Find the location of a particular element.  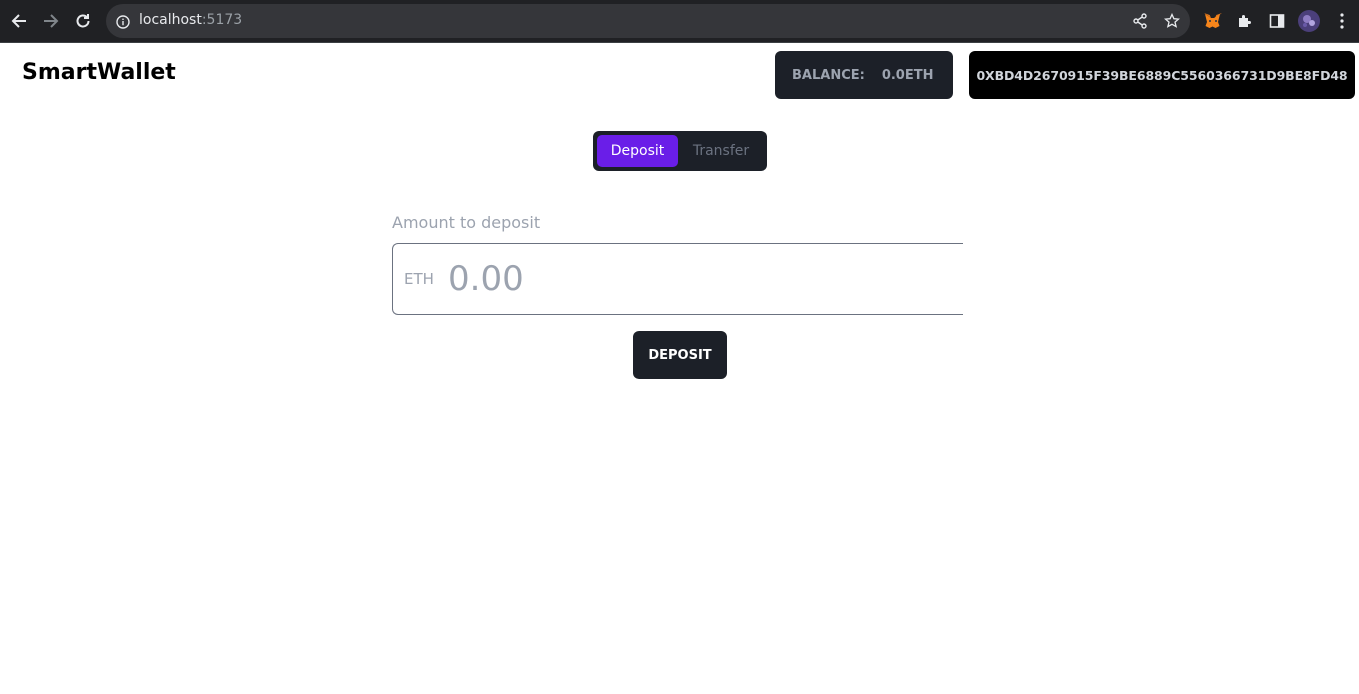

balance-label: BALANCE: is located at coordinates (828, 75).